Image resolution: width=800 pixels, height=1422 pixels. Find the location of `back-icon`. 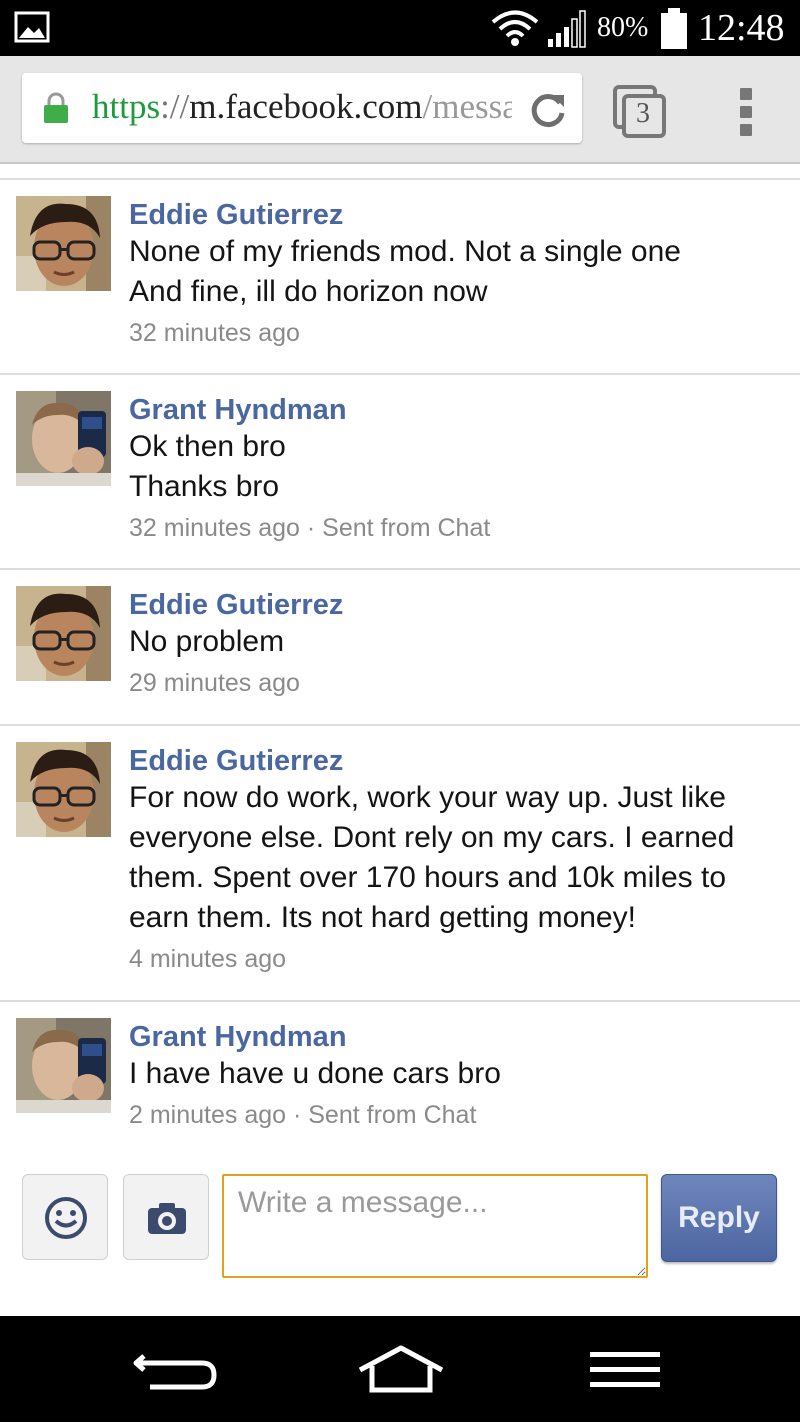

back-icon is located at coordinates (177, 1370).